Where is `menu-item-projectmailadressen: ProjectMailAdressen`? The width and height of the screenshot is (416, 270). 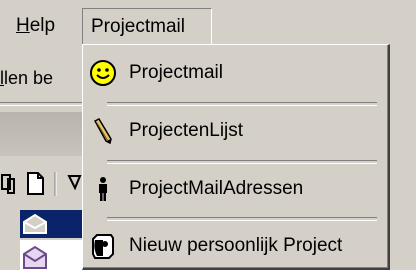 menu-item-projectmailadressen: ProjectMailAdressen is located at coordinates (233, 189).